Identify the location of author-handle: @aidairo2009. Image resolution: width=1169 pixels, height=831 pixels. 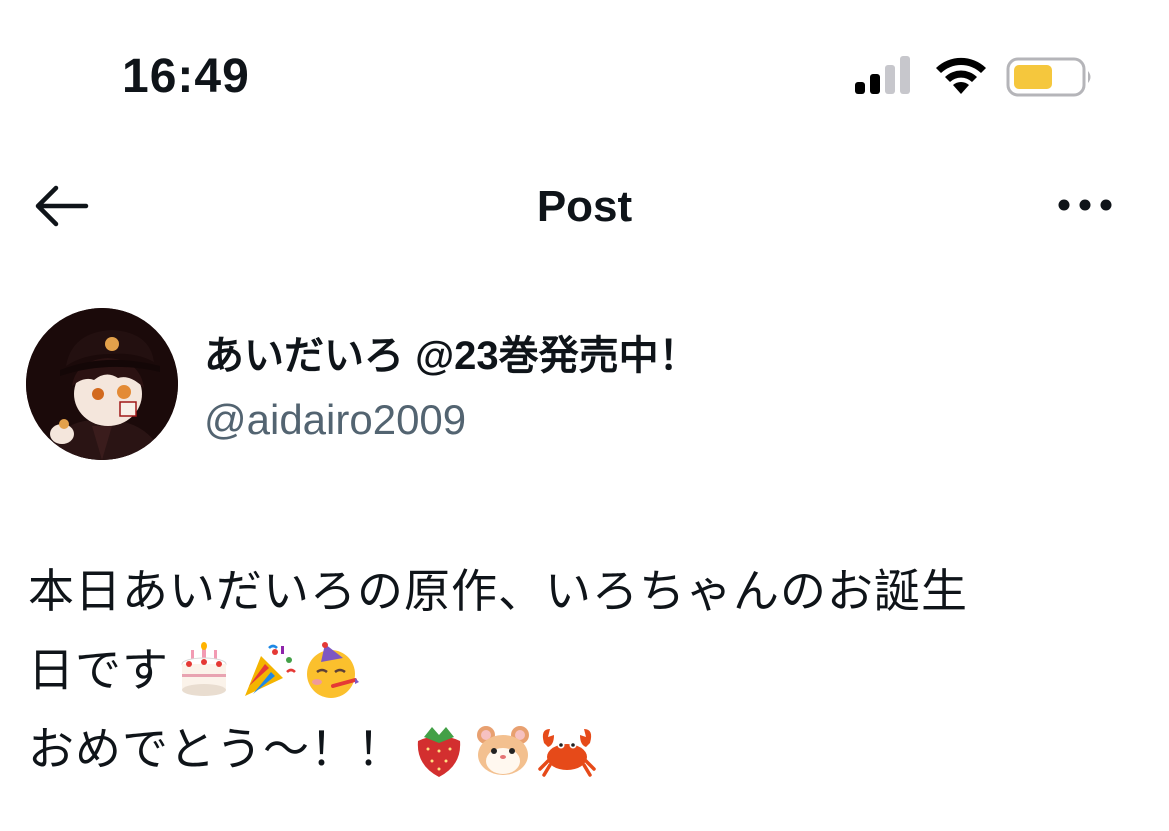
(335, 420).